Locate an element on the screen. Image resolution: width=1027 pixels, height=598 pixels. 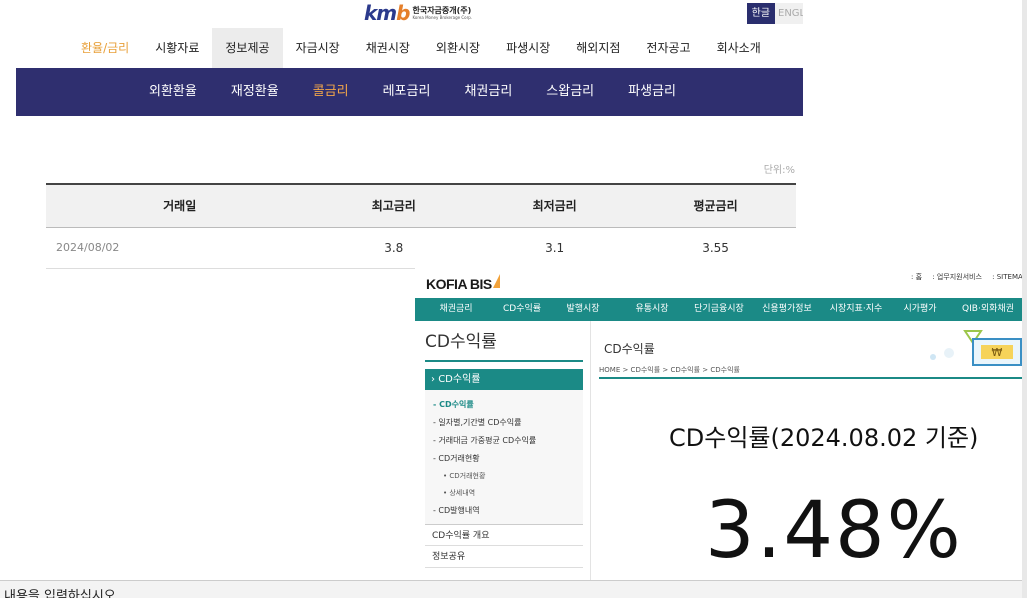
kofia-nav-issue-market: 발행시장 is located at coordinates (583, 309).